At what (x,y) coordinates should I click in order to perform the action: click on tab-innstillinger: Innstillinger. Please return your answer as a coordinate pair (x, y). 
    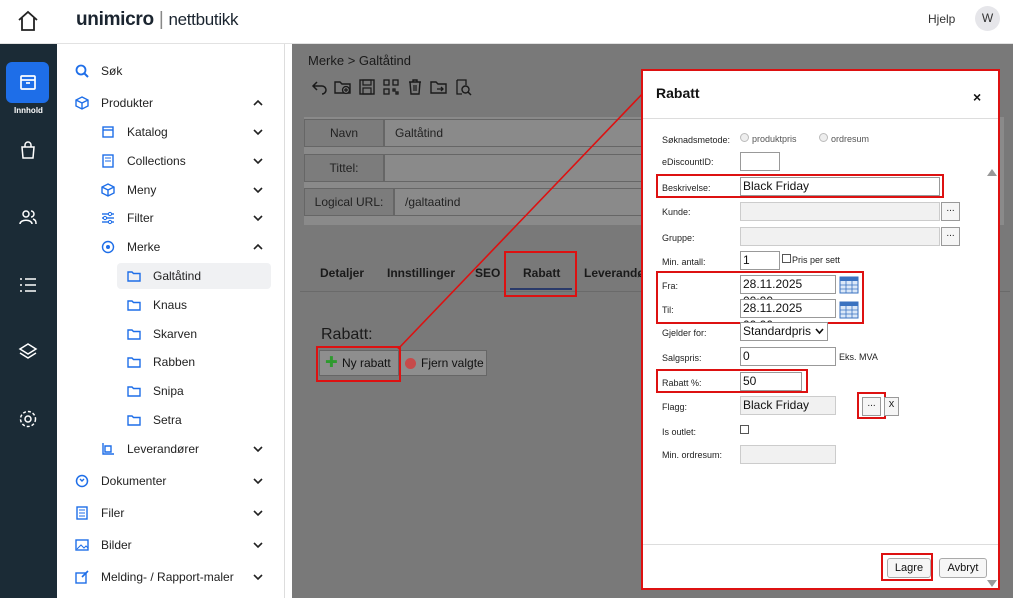
    Looking at the image, I should click on (421, 273).